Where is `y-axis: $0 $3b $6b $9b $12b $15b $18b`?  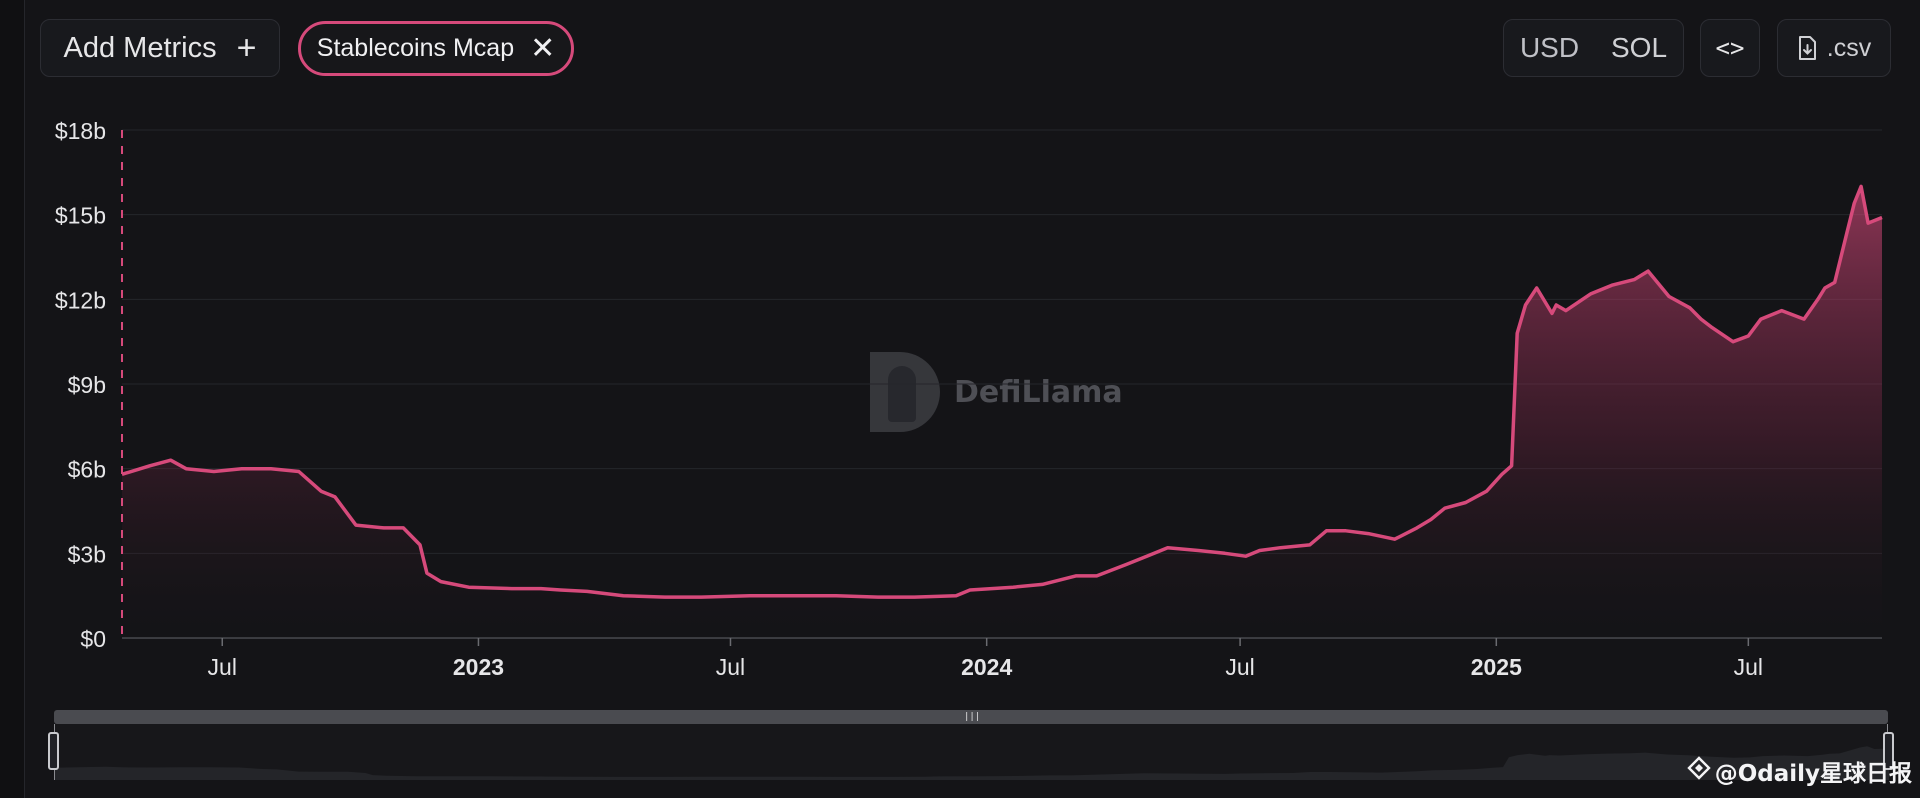 y-axis: $0 $3b $6b $9b $12b $15b $18b is located at coordinates (80, 385).